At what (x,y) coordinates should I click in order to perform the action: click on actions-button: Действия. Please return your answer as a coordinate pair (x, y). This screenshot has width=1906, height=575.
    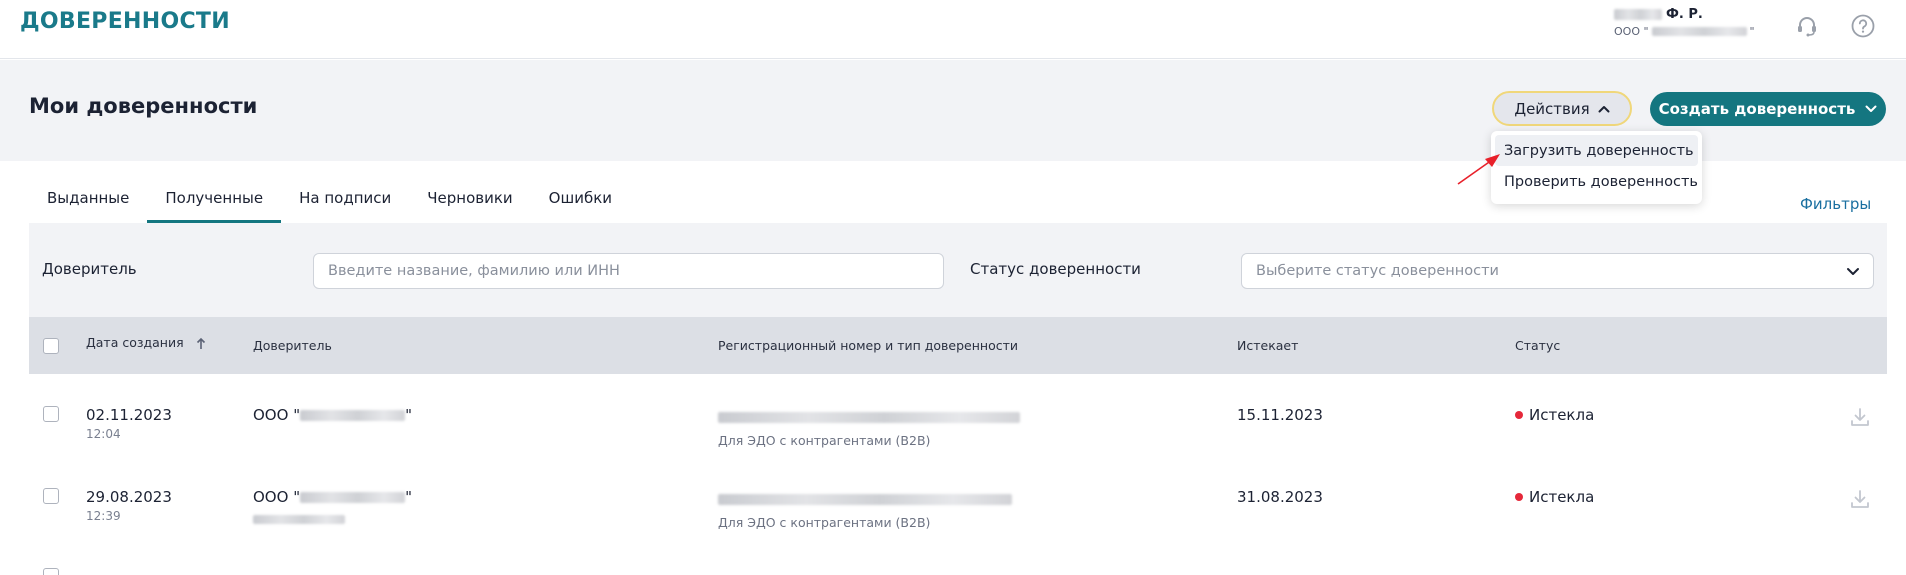
    Looking at the image, I should click on (1562, 108).